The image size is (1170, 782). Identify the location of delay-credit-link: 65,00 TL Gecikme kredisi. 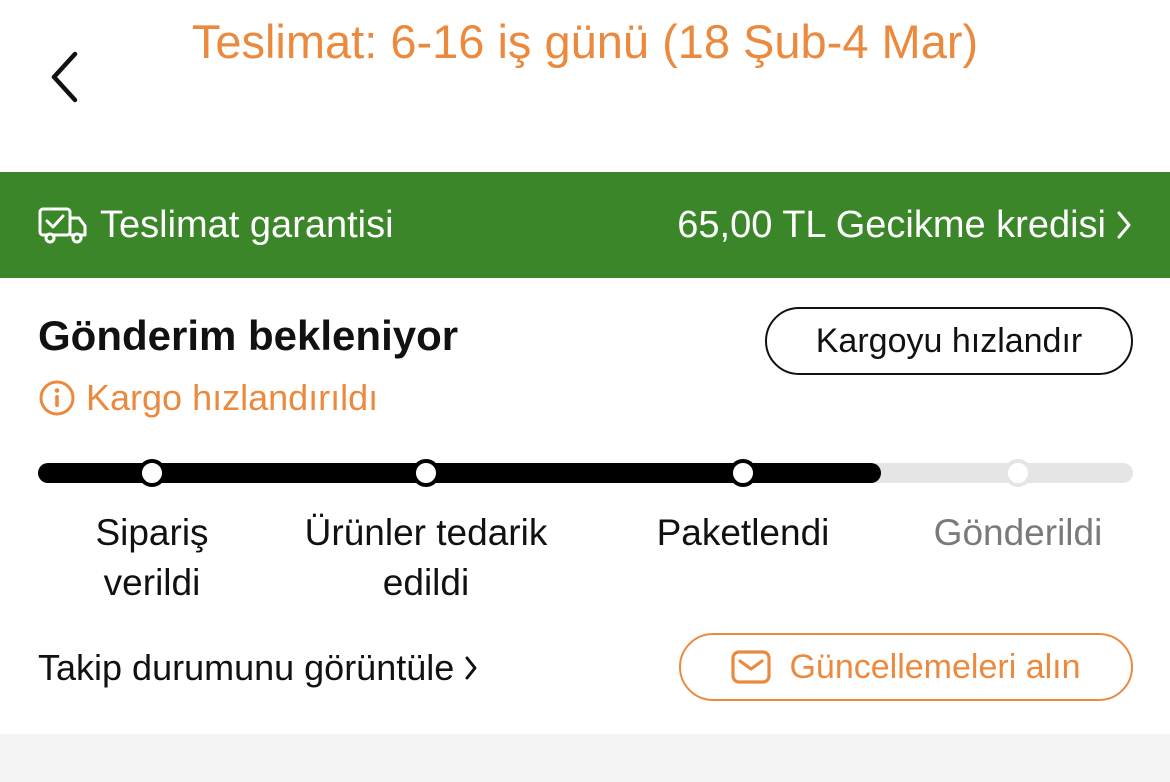
(904, 225).